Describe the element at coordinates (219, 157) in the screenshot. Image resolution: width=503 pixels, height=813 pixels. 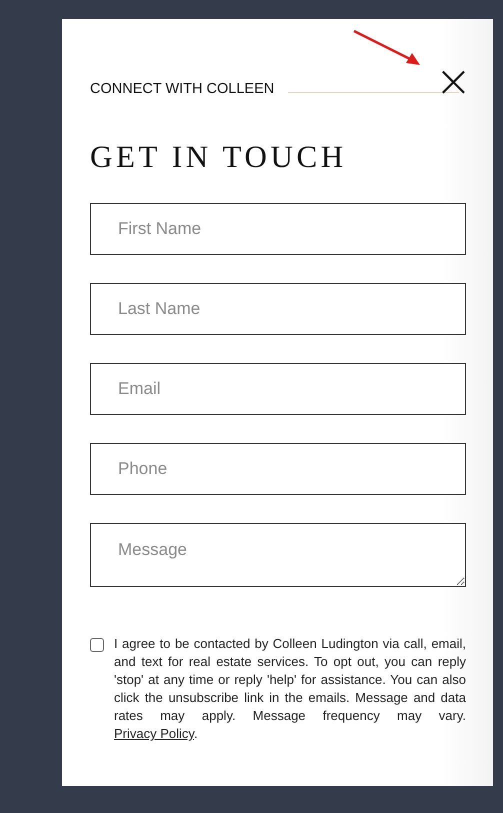
I see `form-title: GET IN TOUCH` at that location.